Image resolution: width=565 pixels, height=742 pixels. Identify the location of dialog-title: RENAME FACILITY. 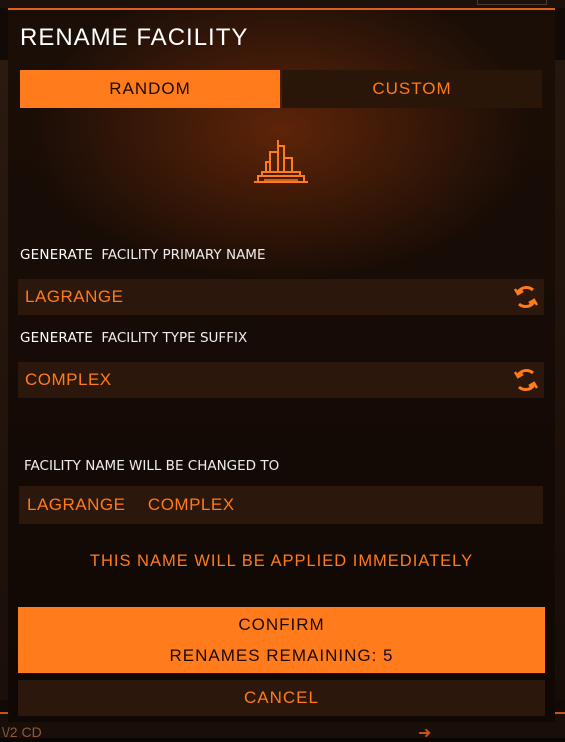
(134, 37).